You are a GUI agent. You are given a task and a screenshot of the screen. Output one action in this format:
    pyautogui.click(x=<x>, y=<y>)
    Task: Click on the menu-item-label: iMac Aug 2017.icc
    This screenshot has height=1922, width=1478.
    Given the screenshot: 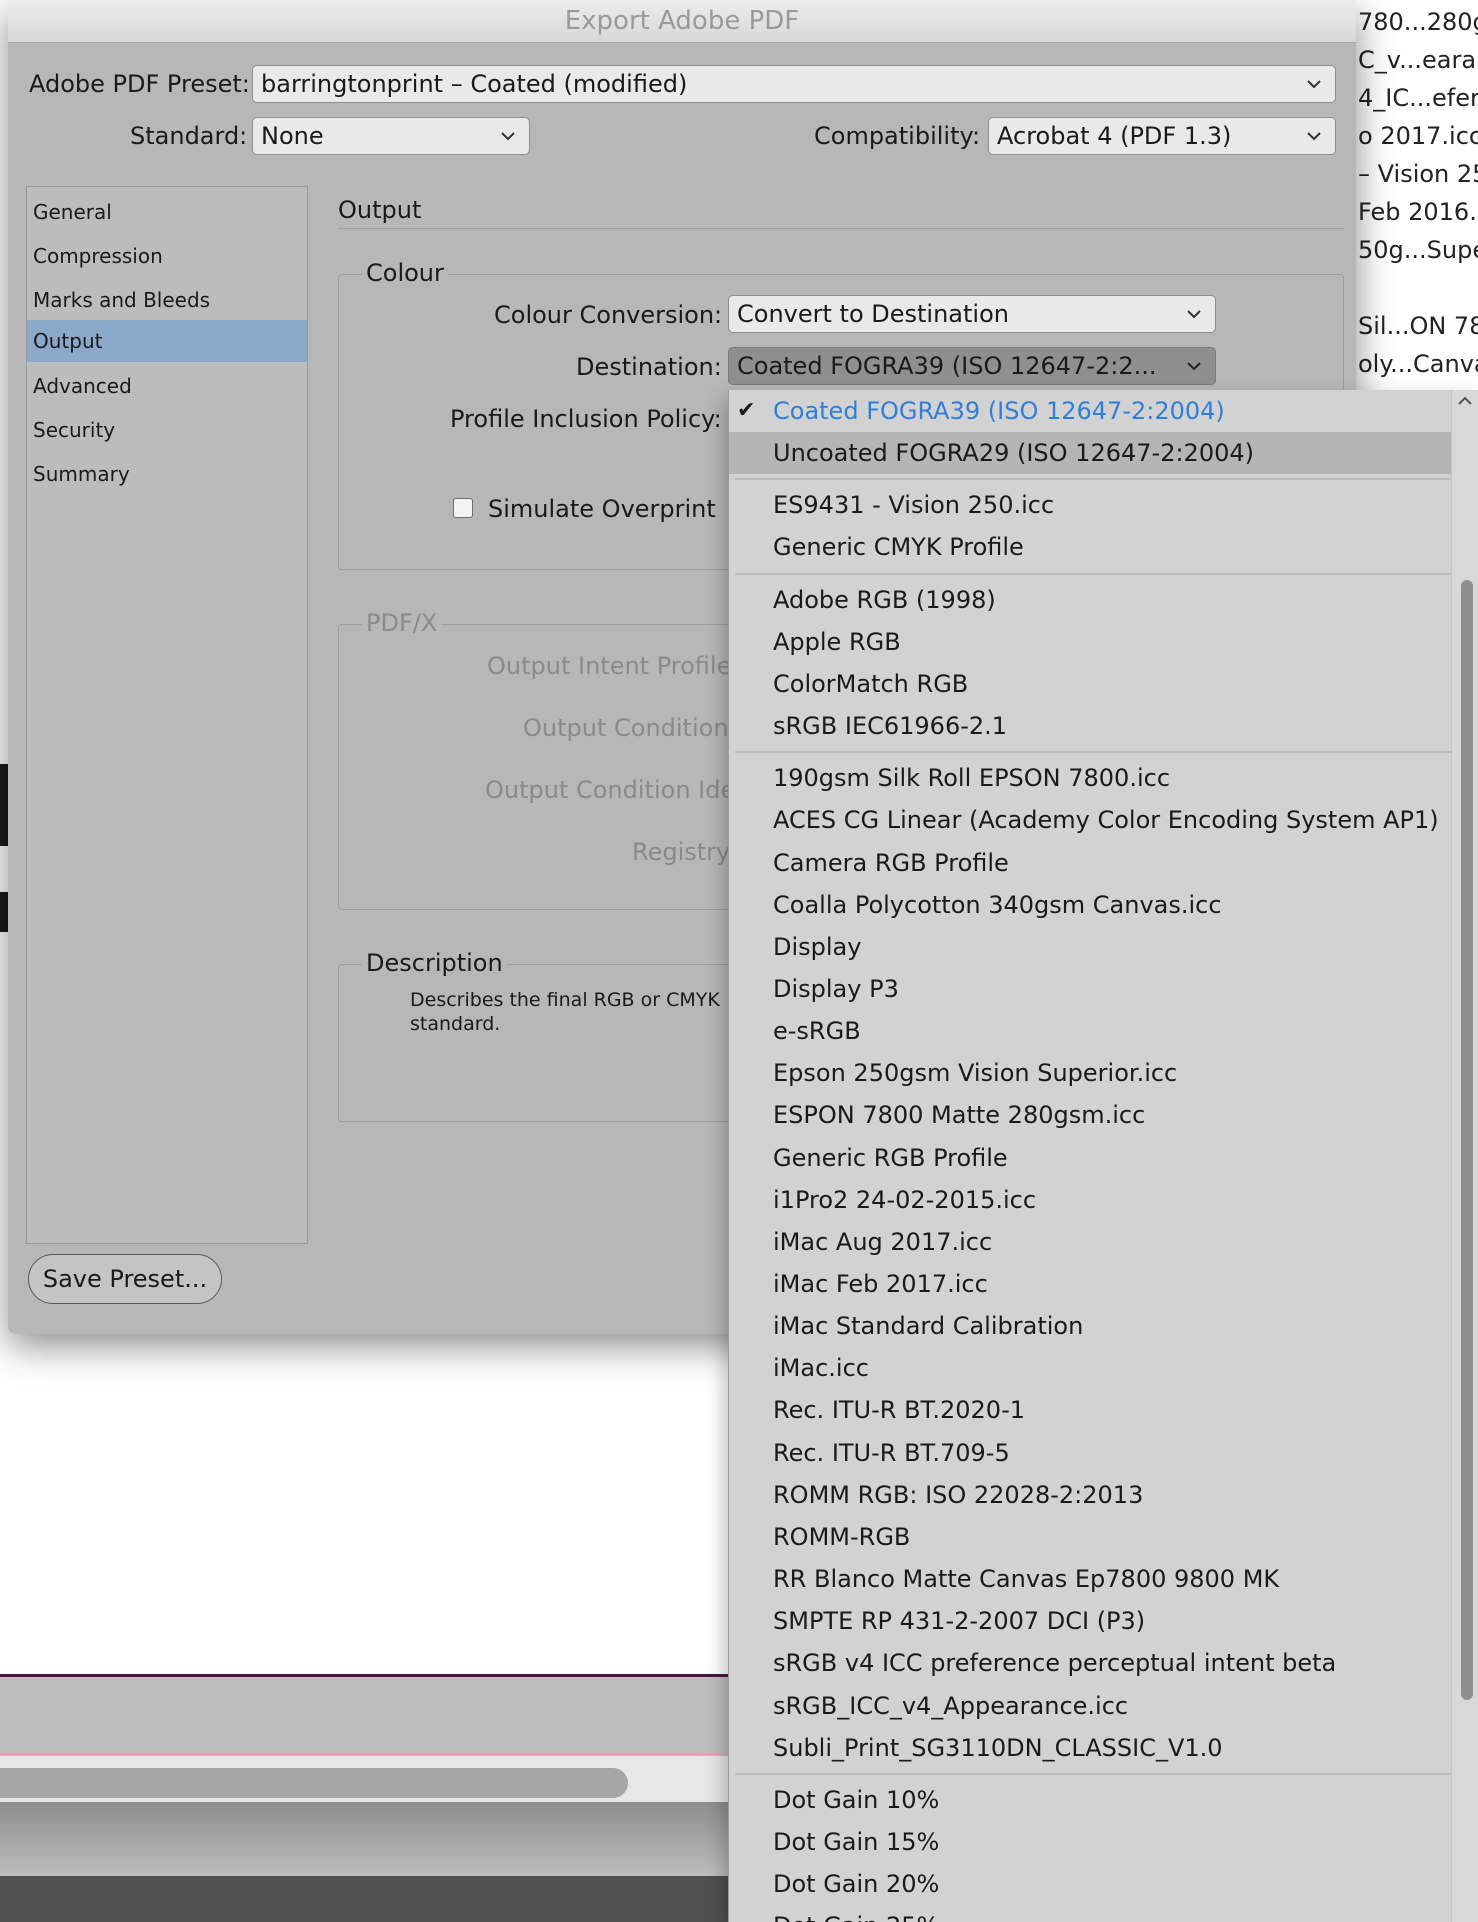 What is the action you would take?
    pyautogui.click(x=883, y=1241)
    